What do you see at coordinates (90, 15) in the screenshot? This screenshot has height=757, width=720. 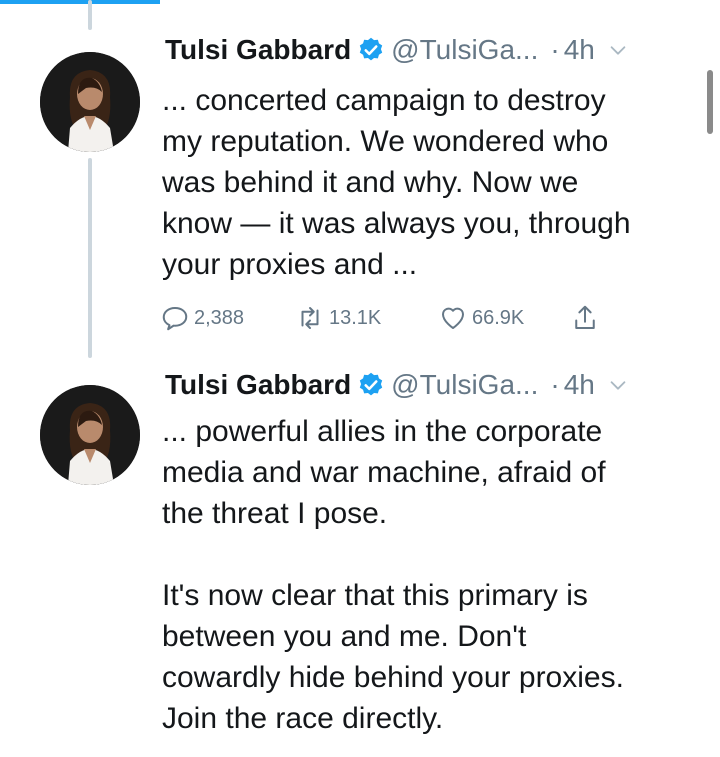 I see `thread-line-top` at bounding box center [90, 15].